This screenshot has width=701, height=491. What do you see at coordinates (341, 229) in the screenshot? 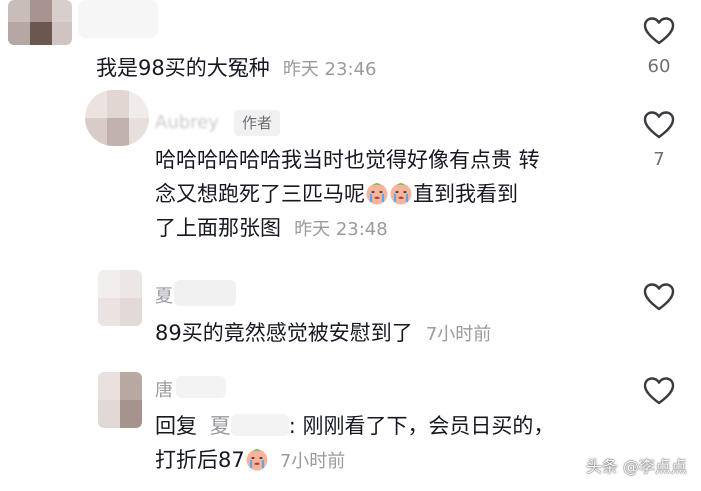
I see `comment-time: 昨天 23:48` at bounding box center [341, 229].